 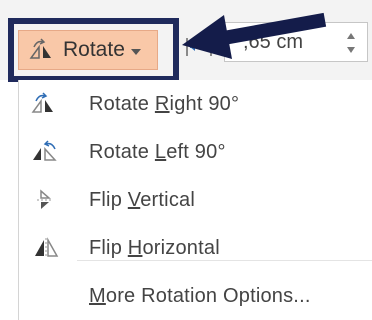 What do you see at coordinates (142, 199) in the screenshot?
I see `menu-item-label: Flip Vertical` at bounding box center [142, 199].